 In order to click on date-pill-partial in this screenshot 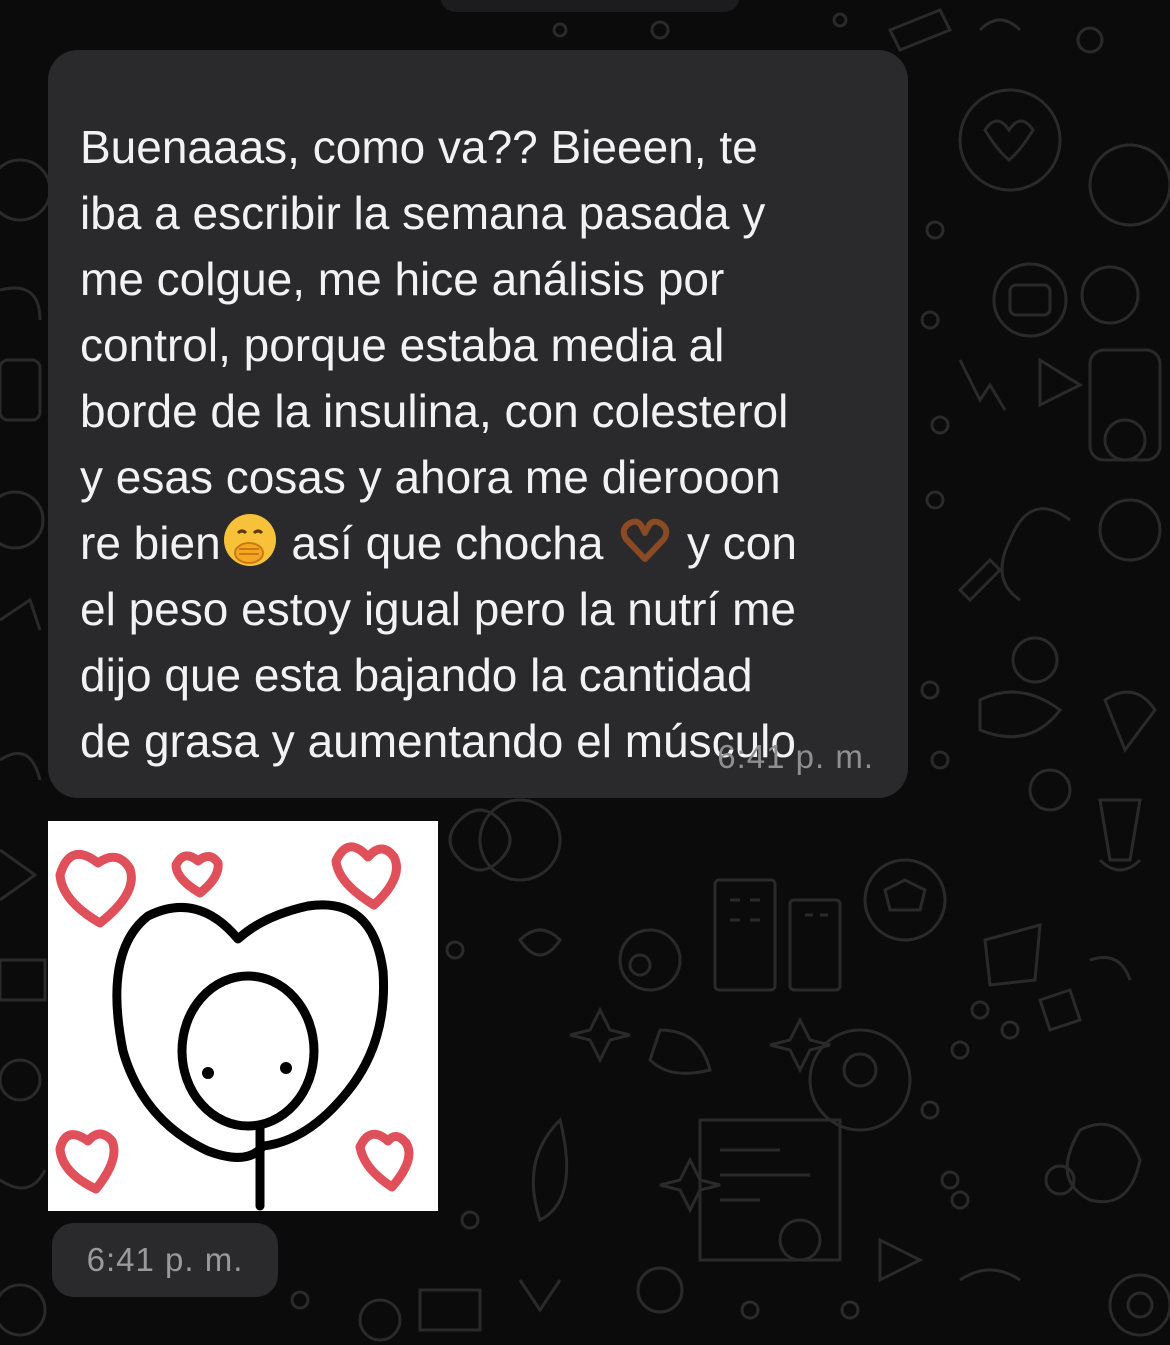, I will do `click(590, 6)`.